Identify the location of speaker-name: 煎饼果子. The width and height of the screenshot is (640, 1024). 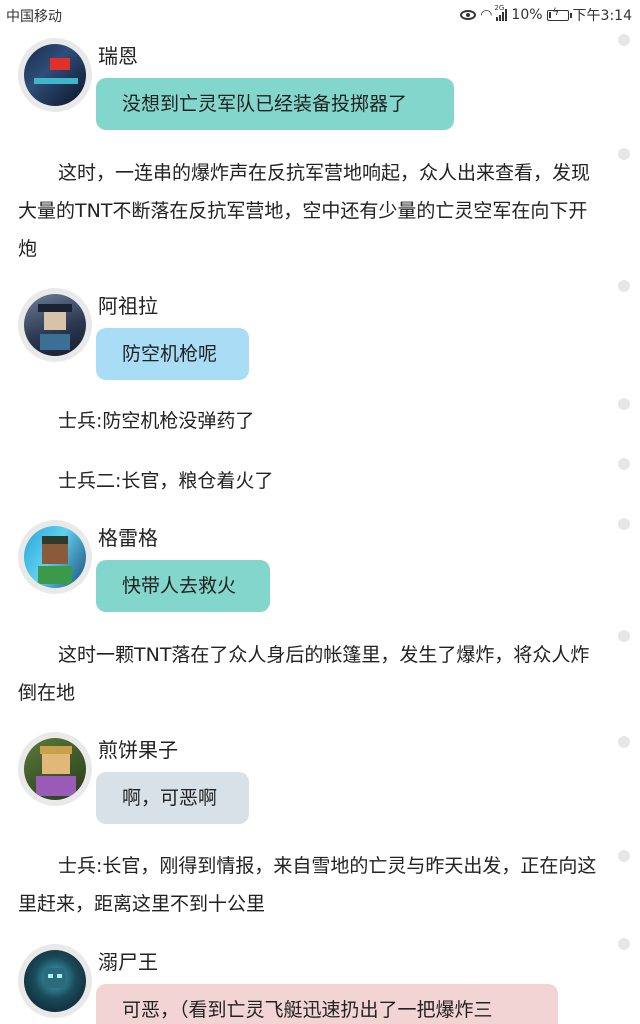
(138, 750).